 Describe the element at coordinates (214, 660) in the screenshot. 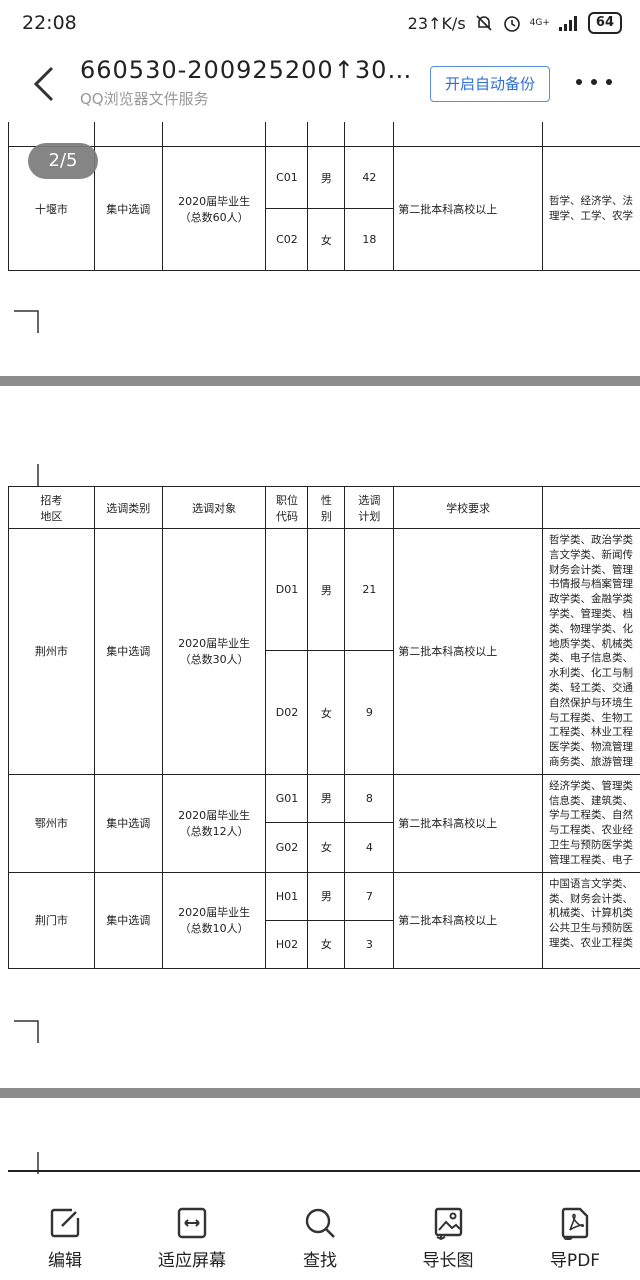

I see `target-line2: （总数30人）` at that location.